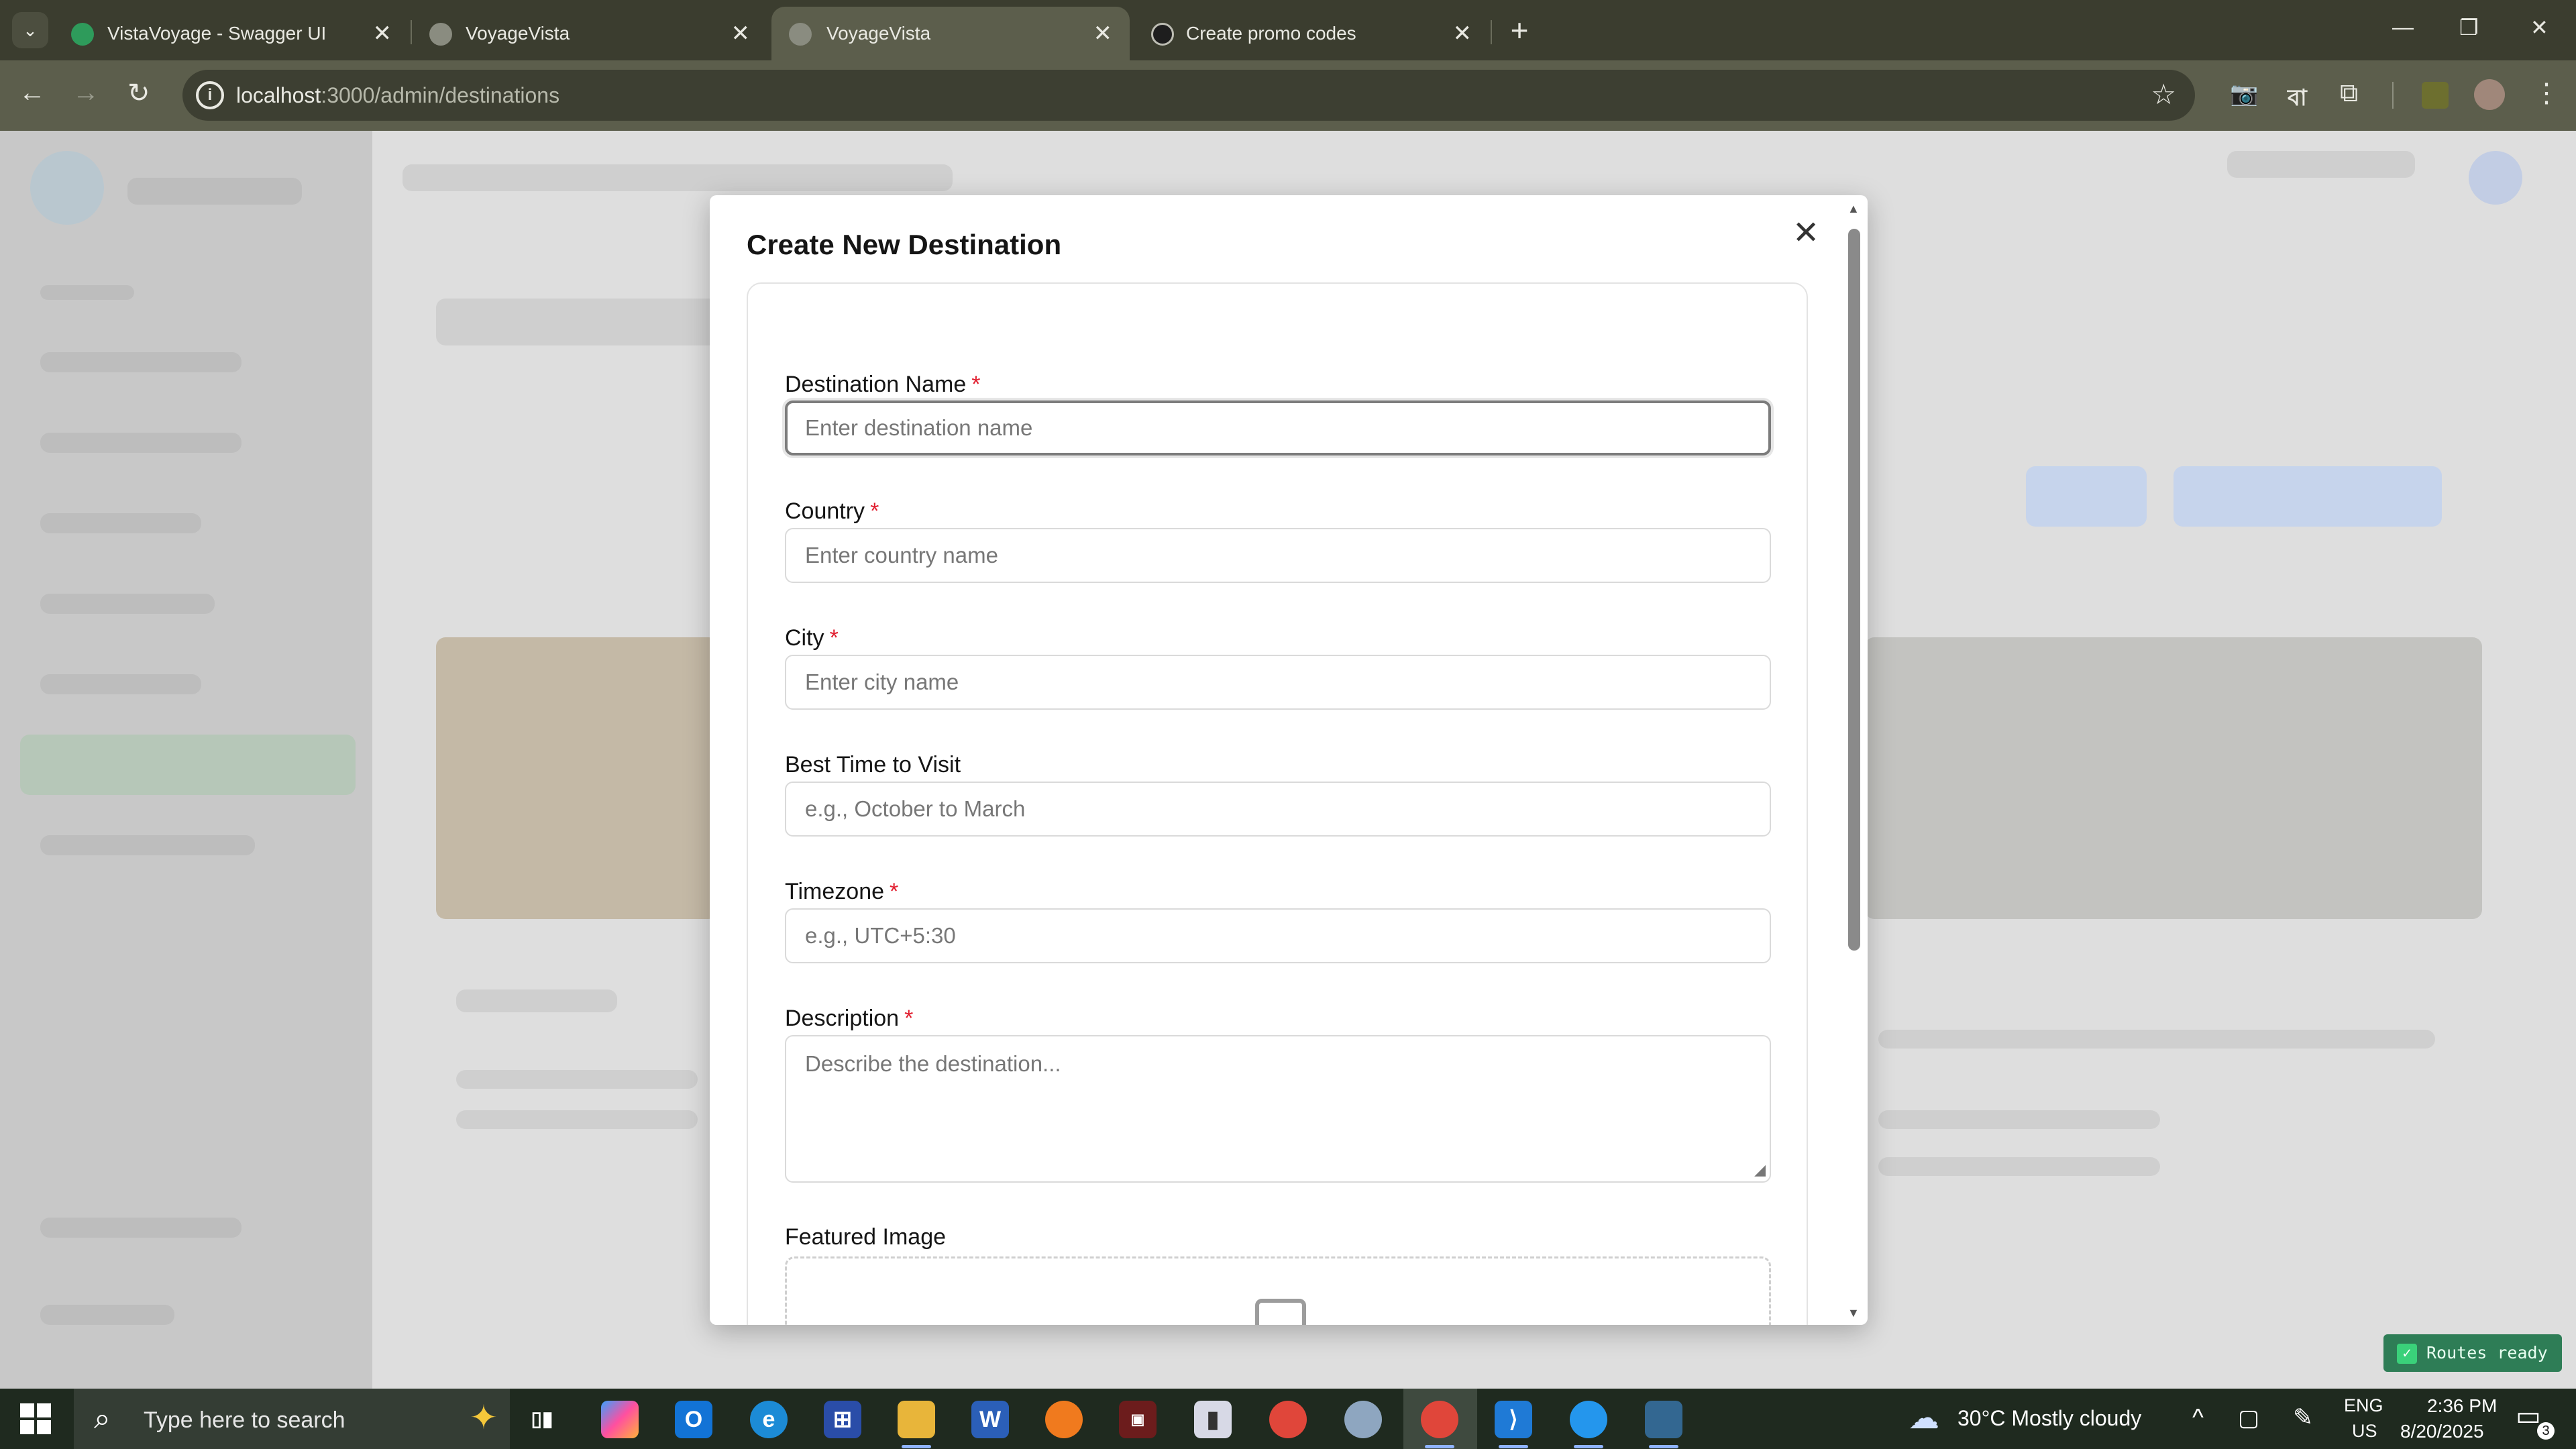  What do you see at coordinates (1278, 1109) in the screenshot?
I see `description-textarea: Describe the destination... ◢` at bounding box center [1278, 1109].